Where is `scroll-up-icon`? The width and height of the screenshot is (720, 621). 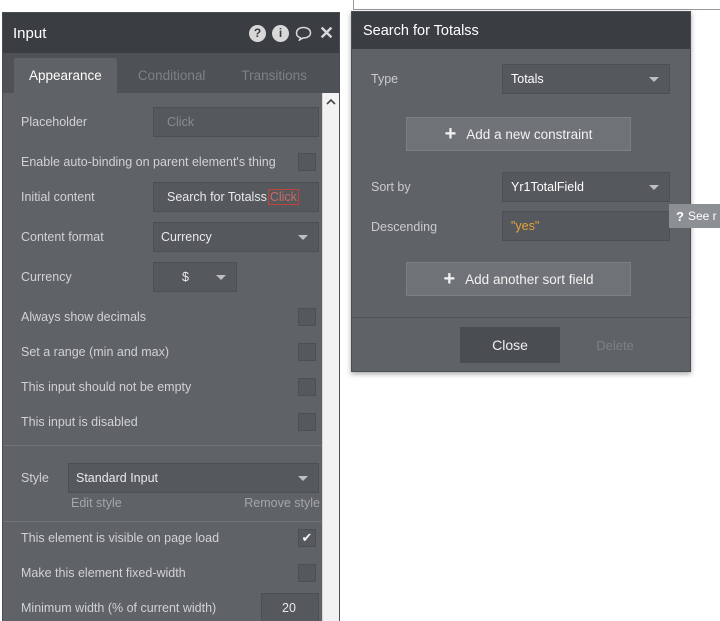
scroll-up-icon is located at coordinates (331, 101).